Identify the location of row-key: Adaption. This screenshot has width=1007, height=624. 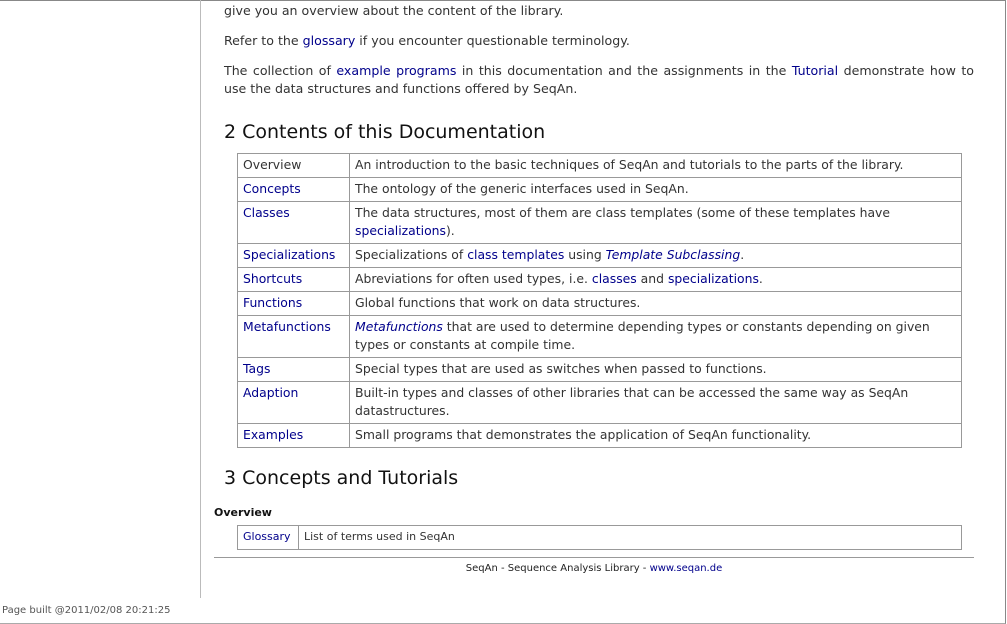
(293, 402).